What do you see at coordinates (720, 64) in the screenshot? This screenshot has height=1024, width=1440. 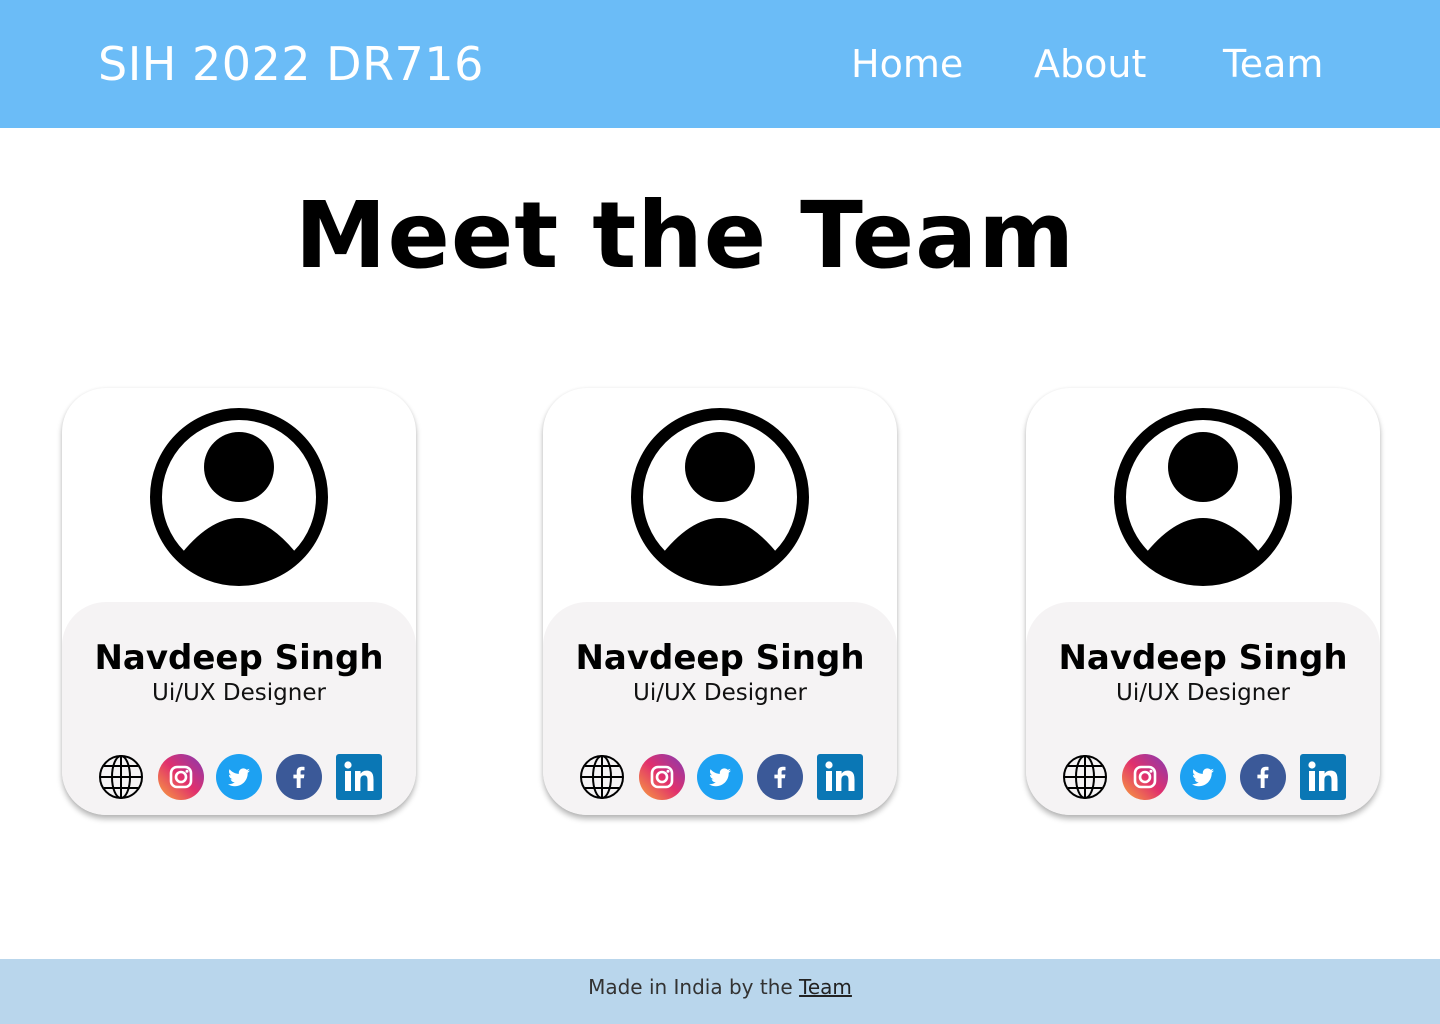 I see `site-header: SIH 2022 DR716 Home About Team` at bounding box center [720, 64].